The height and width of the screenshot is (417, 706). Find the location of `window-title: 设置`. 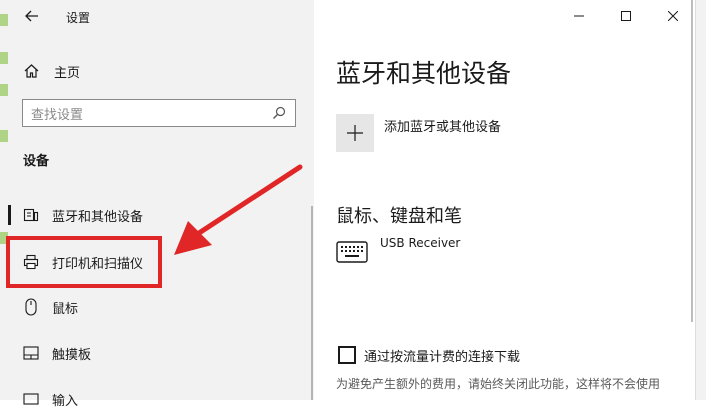

window-title: 设置 is located at coordinates (78, 18).